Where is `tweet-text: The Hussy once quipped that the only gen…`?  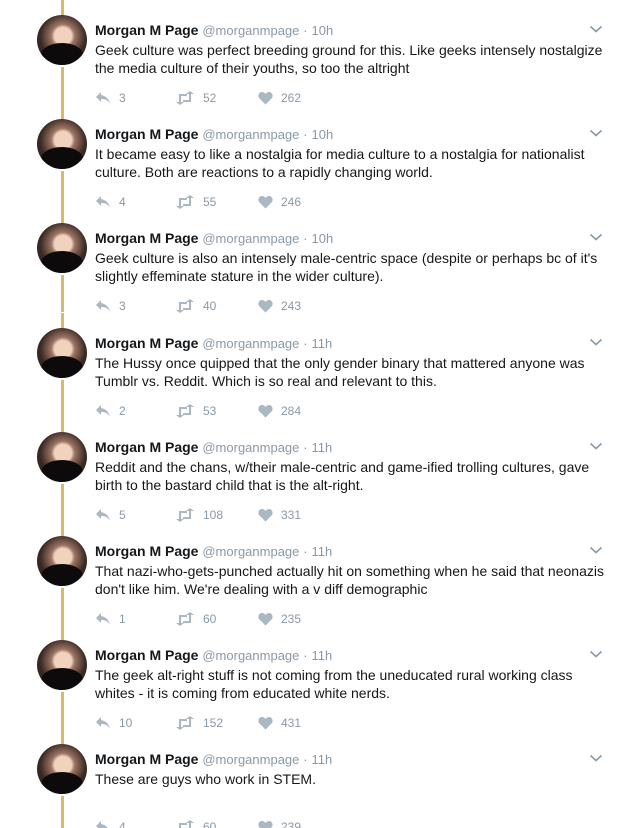
tweet-text: The Hussy once quipped that the only gen… is located at coordinates (340, 372).